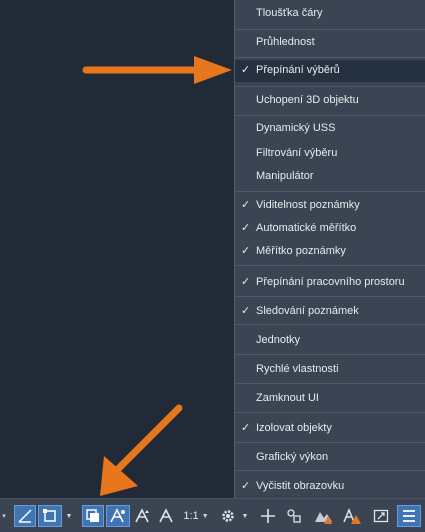 Image resolution: width=425 pixels, height=532 pixels. I want to click on menu-item-lock-ui: Zamknout UI, so click(330, 398).